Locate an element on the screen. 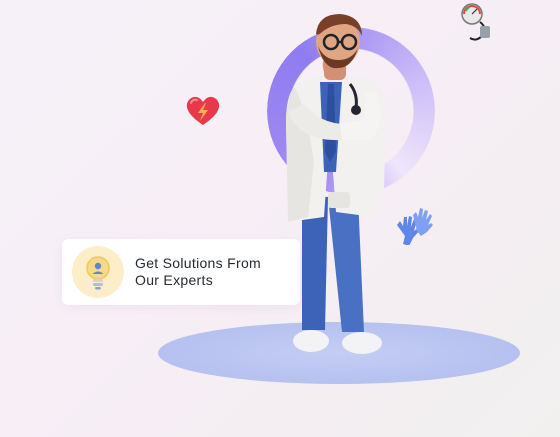 This screenshot has height=437, width=560. heart-icon is located at coordinates (203, 110).